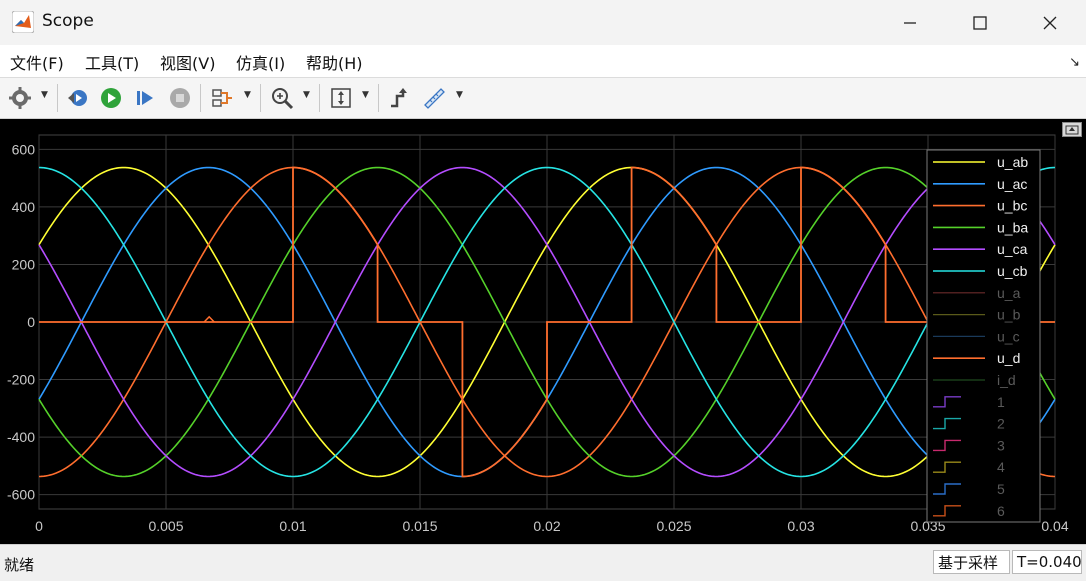 Image resolution: width=1086 pixels, height=581 pixels. Describe the element at coordinates (44, 95) in the screenshot. I see `settings-dropdown-caret: ▼` at that location.